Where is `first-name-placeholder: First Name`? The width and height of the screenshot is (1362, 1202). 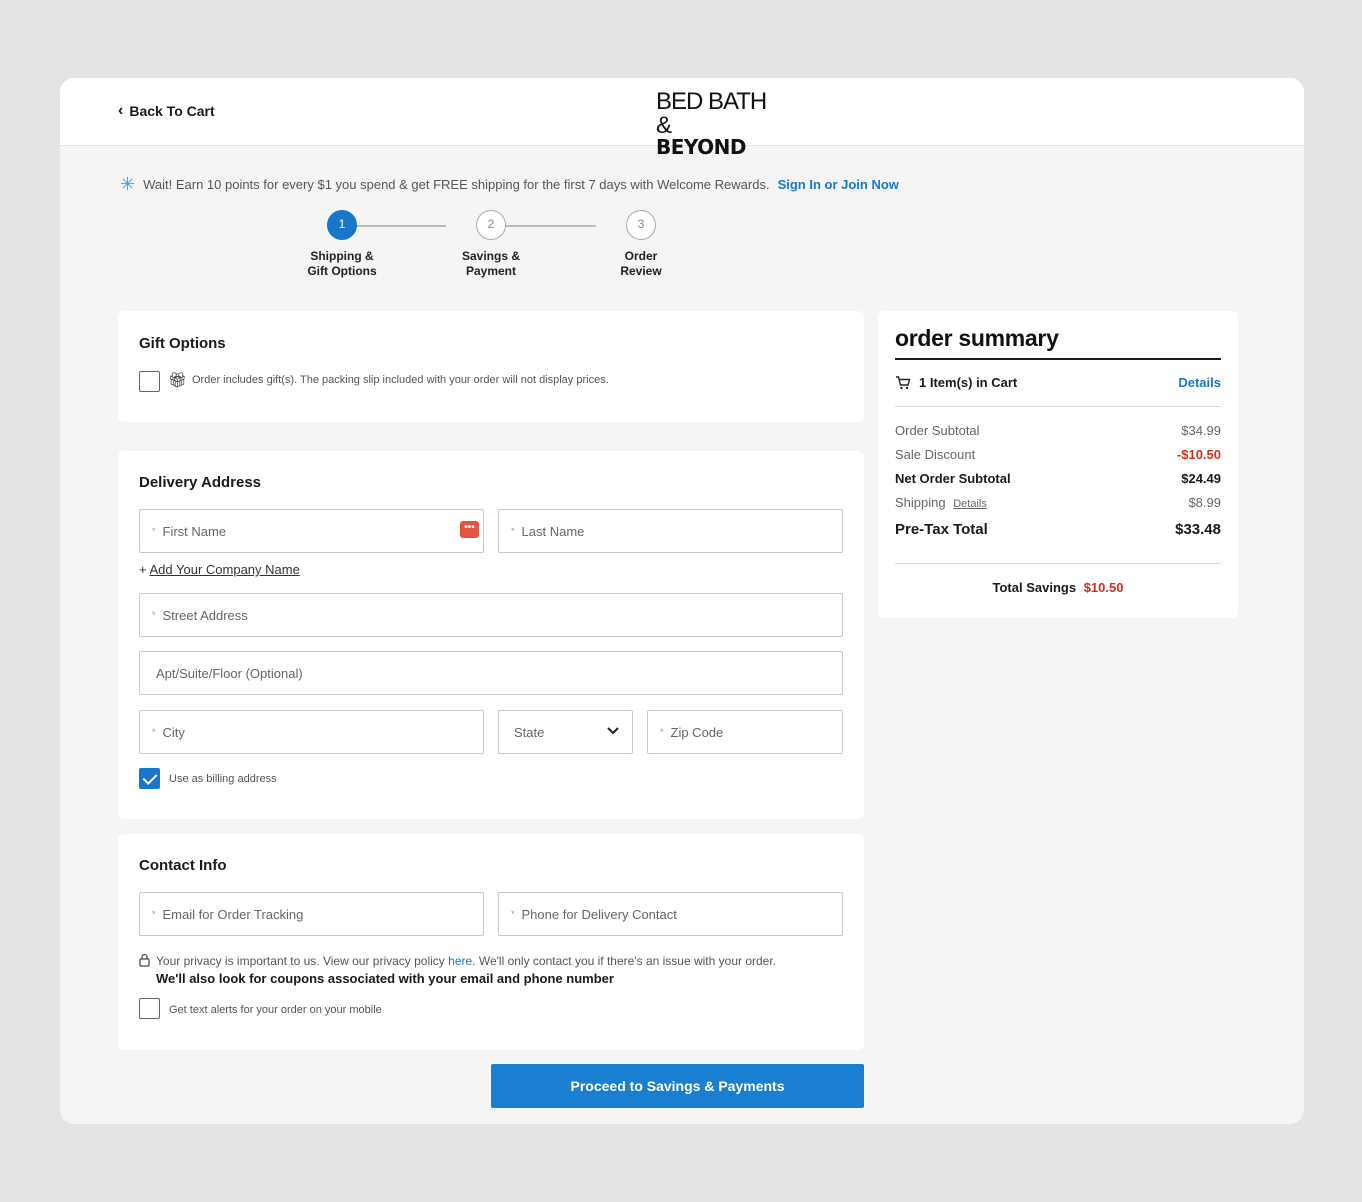
first-name-placeholder: First Name is located at coordinates (194, 531).